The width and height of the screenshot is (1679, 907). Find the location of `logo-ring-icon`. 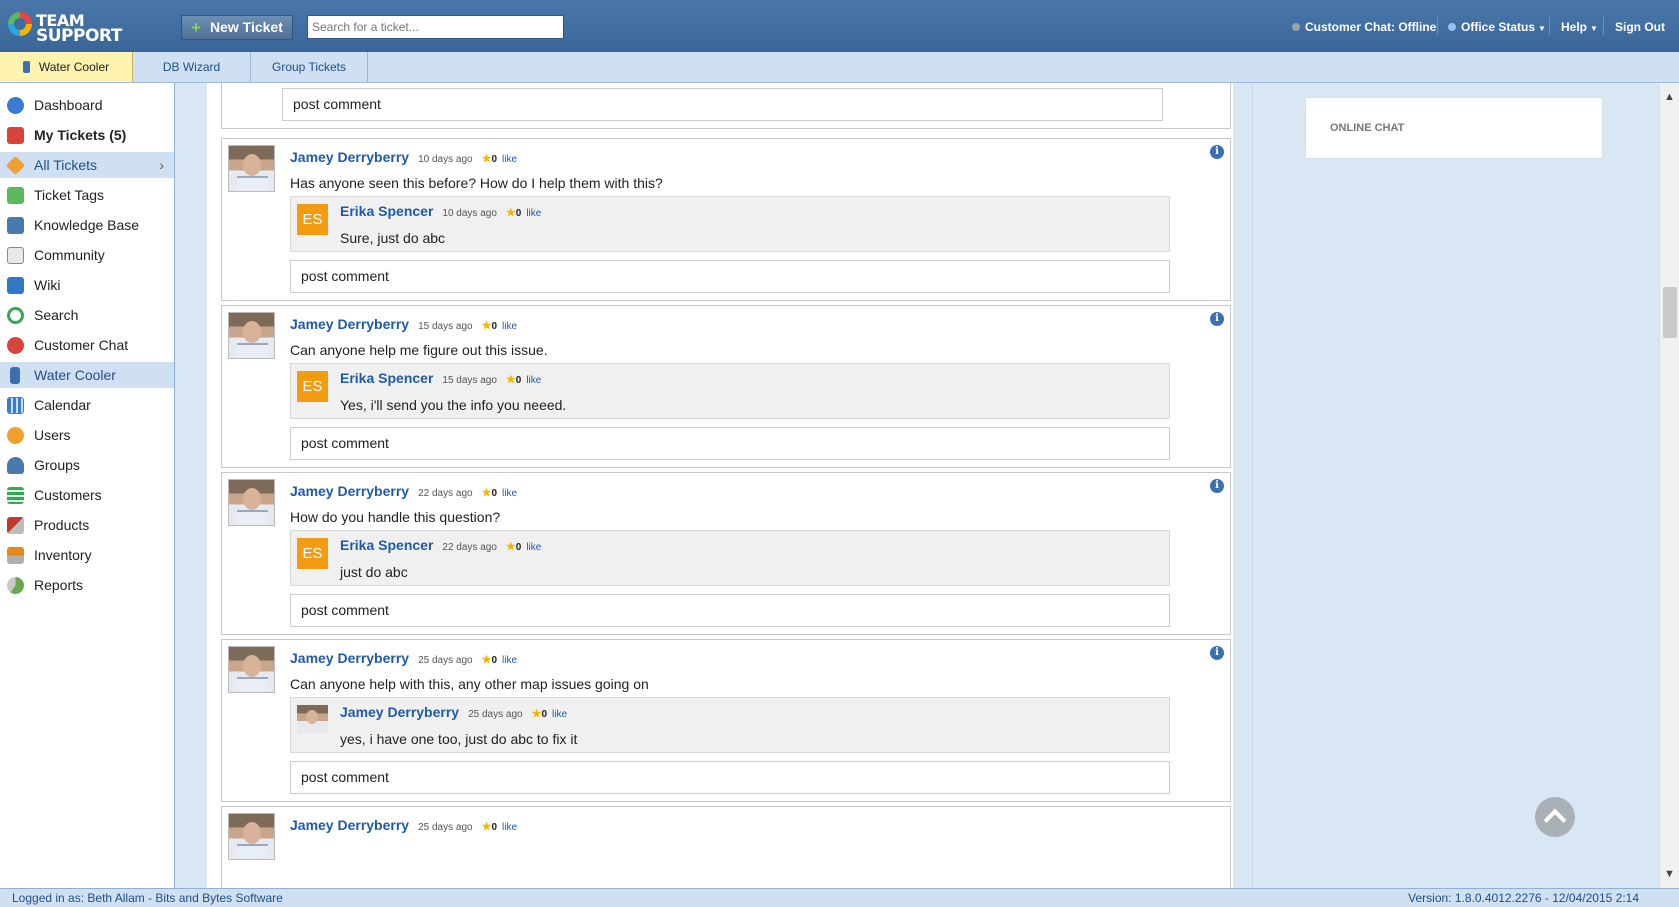

logo-ring-icon is located at coordinates (20, 24).